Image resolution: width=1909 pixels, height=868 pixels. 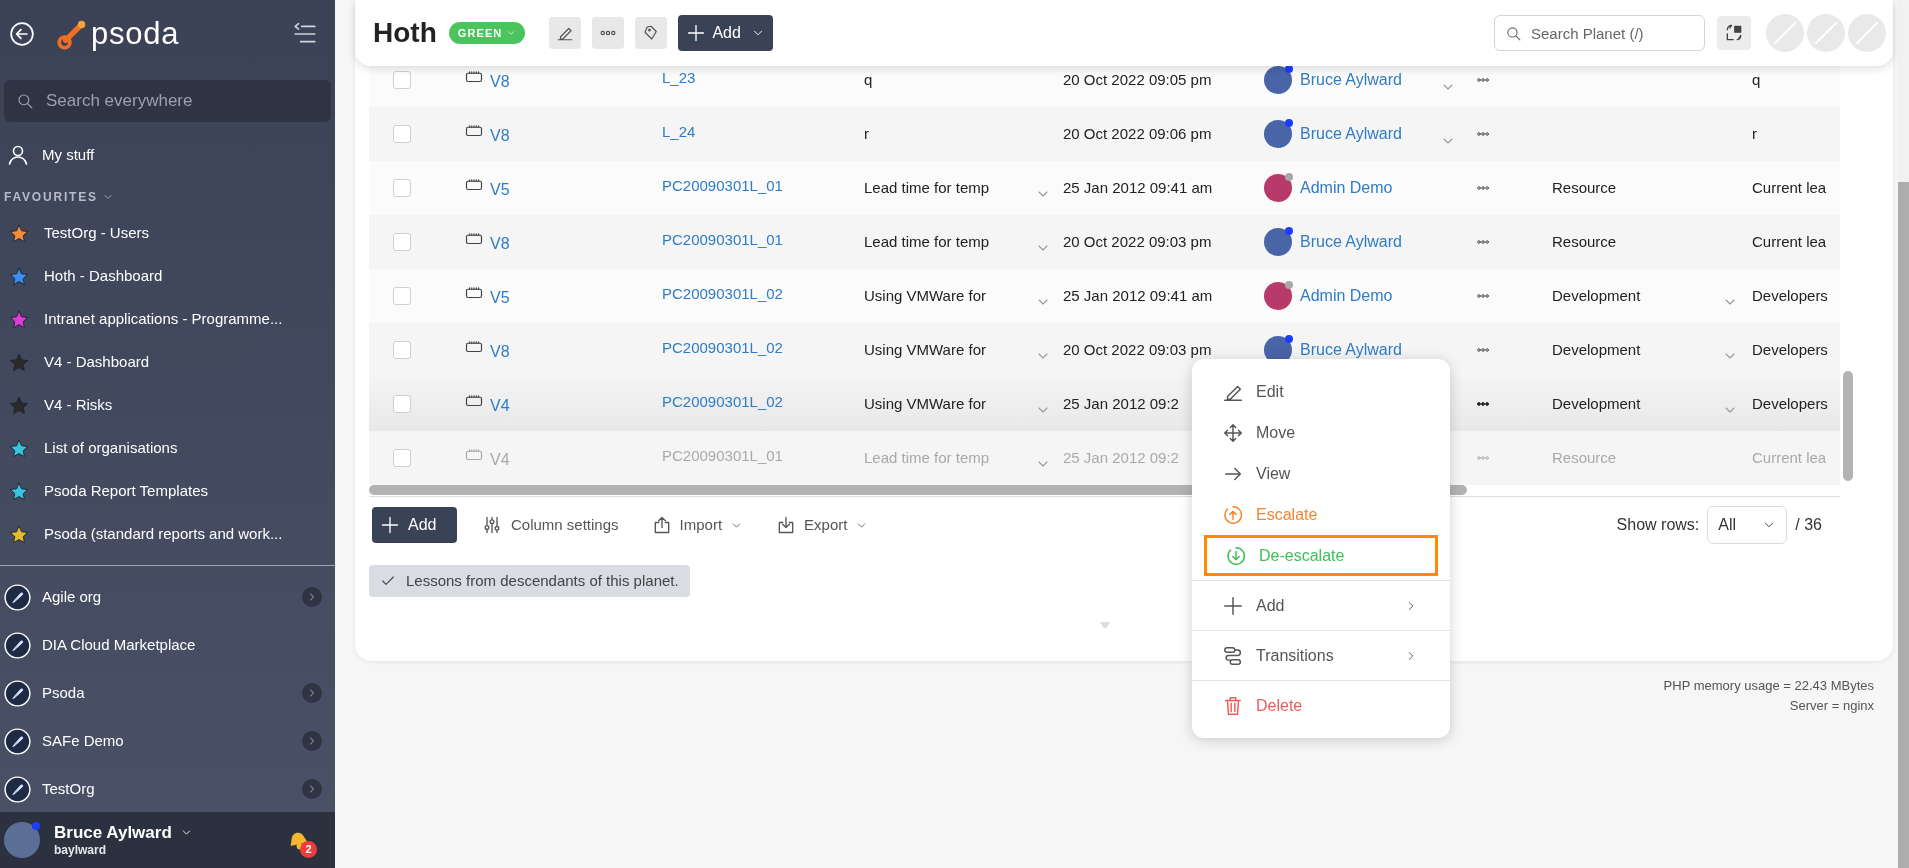 I want to click on title-cell-text: Lead time for temp, so click(x=927, y=241).